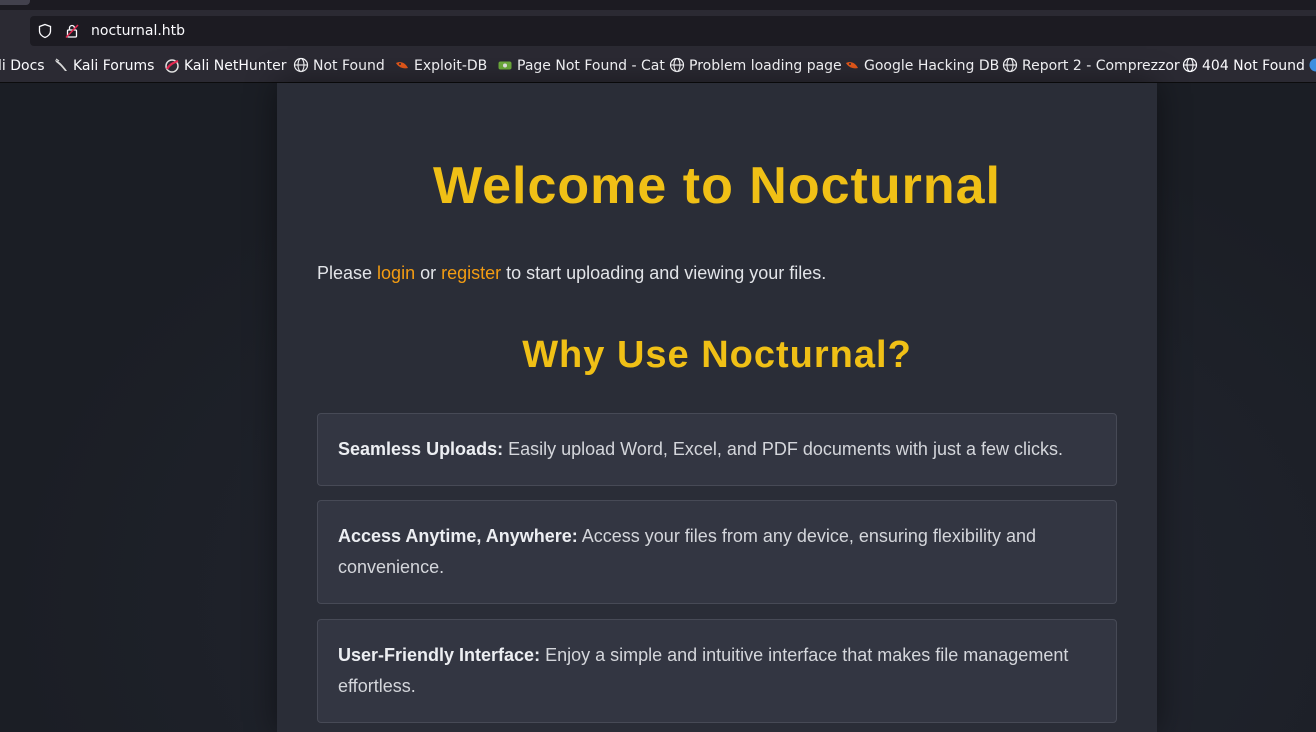 Image resolution: width=1316 pixels, height=732 pixels. What do you see at coordinates (396, 273) in the screenshot?
I see `login-link: login` at bounding box center [396, 273].